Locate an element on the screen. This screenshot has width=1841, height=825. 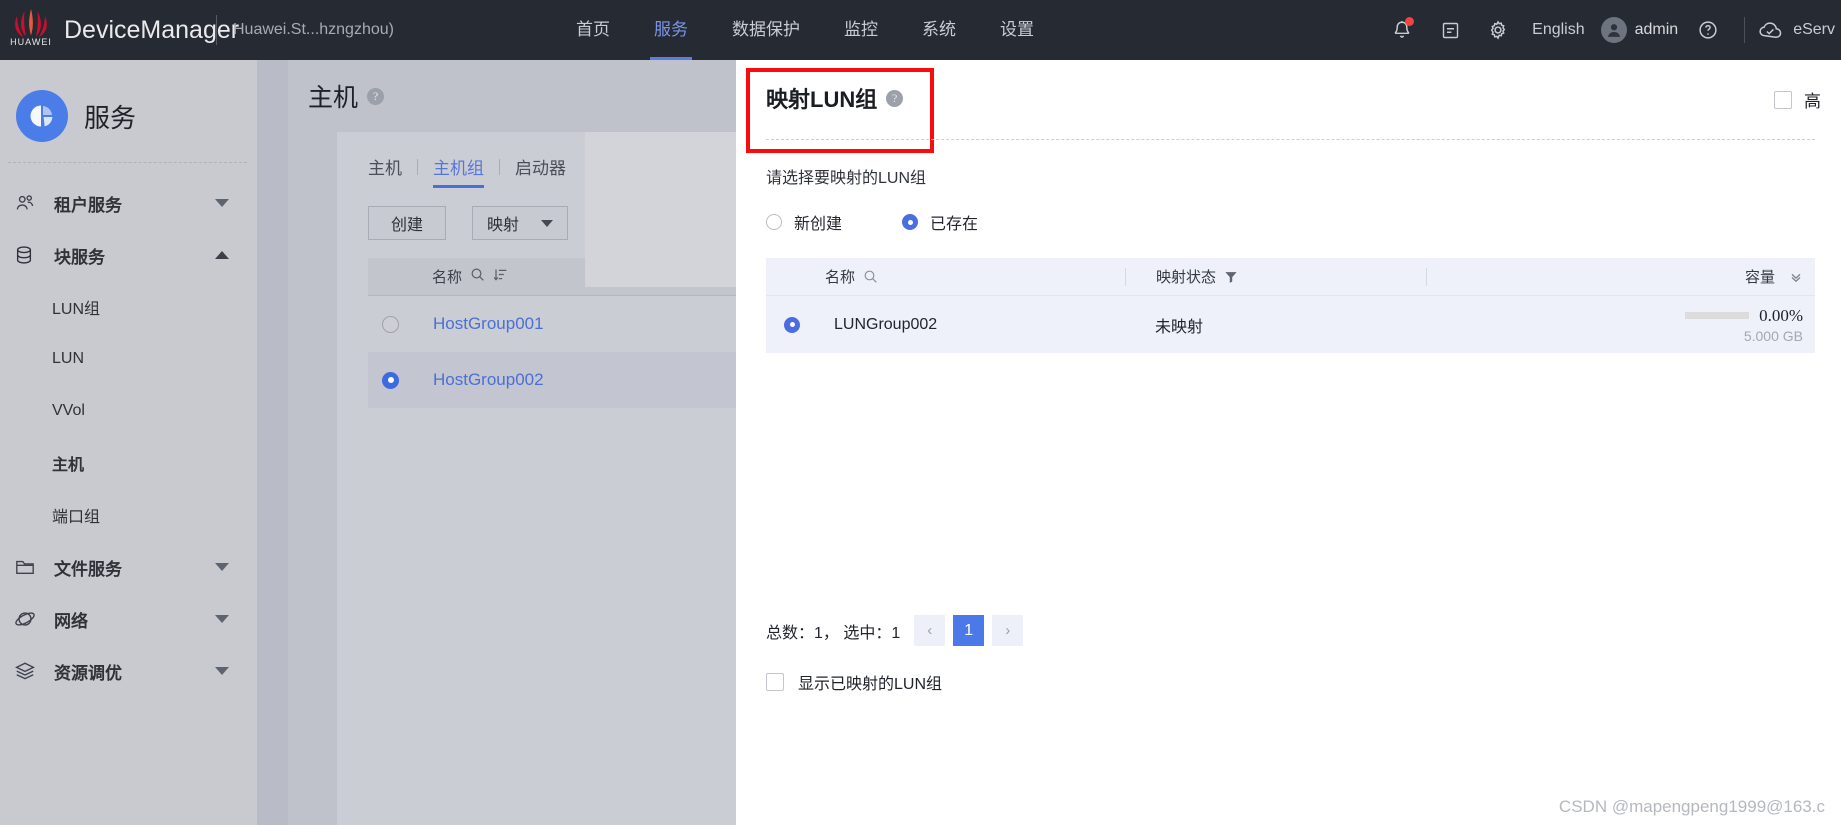
radio-new-create: 新创建 is located at coordinates (804, 222).